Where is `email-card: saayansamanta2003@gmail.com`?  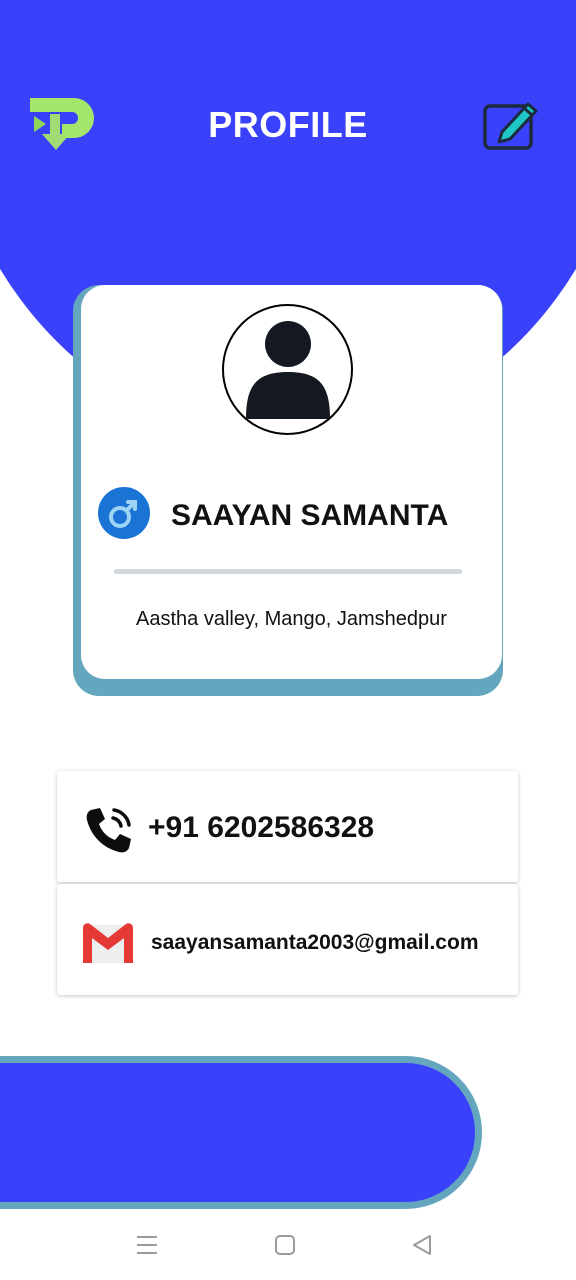 email-card: saayansamanta2003@gmail.com is located at coordinates (287, 939).